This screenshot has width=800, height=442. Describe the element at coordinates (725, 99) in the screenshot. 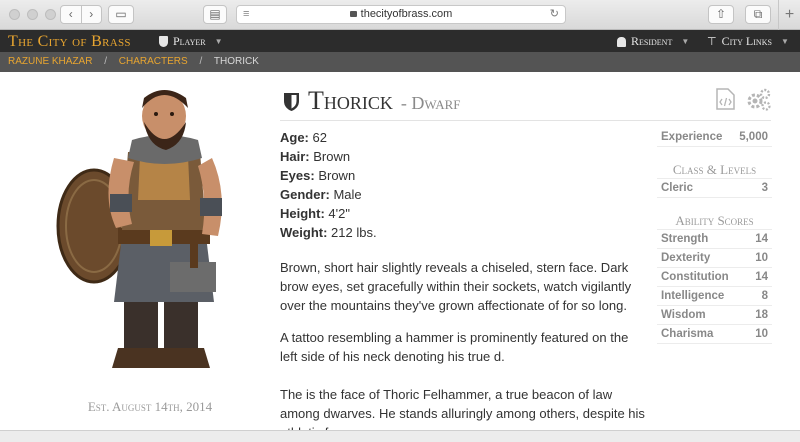

I see `code-document-icon` at that location.